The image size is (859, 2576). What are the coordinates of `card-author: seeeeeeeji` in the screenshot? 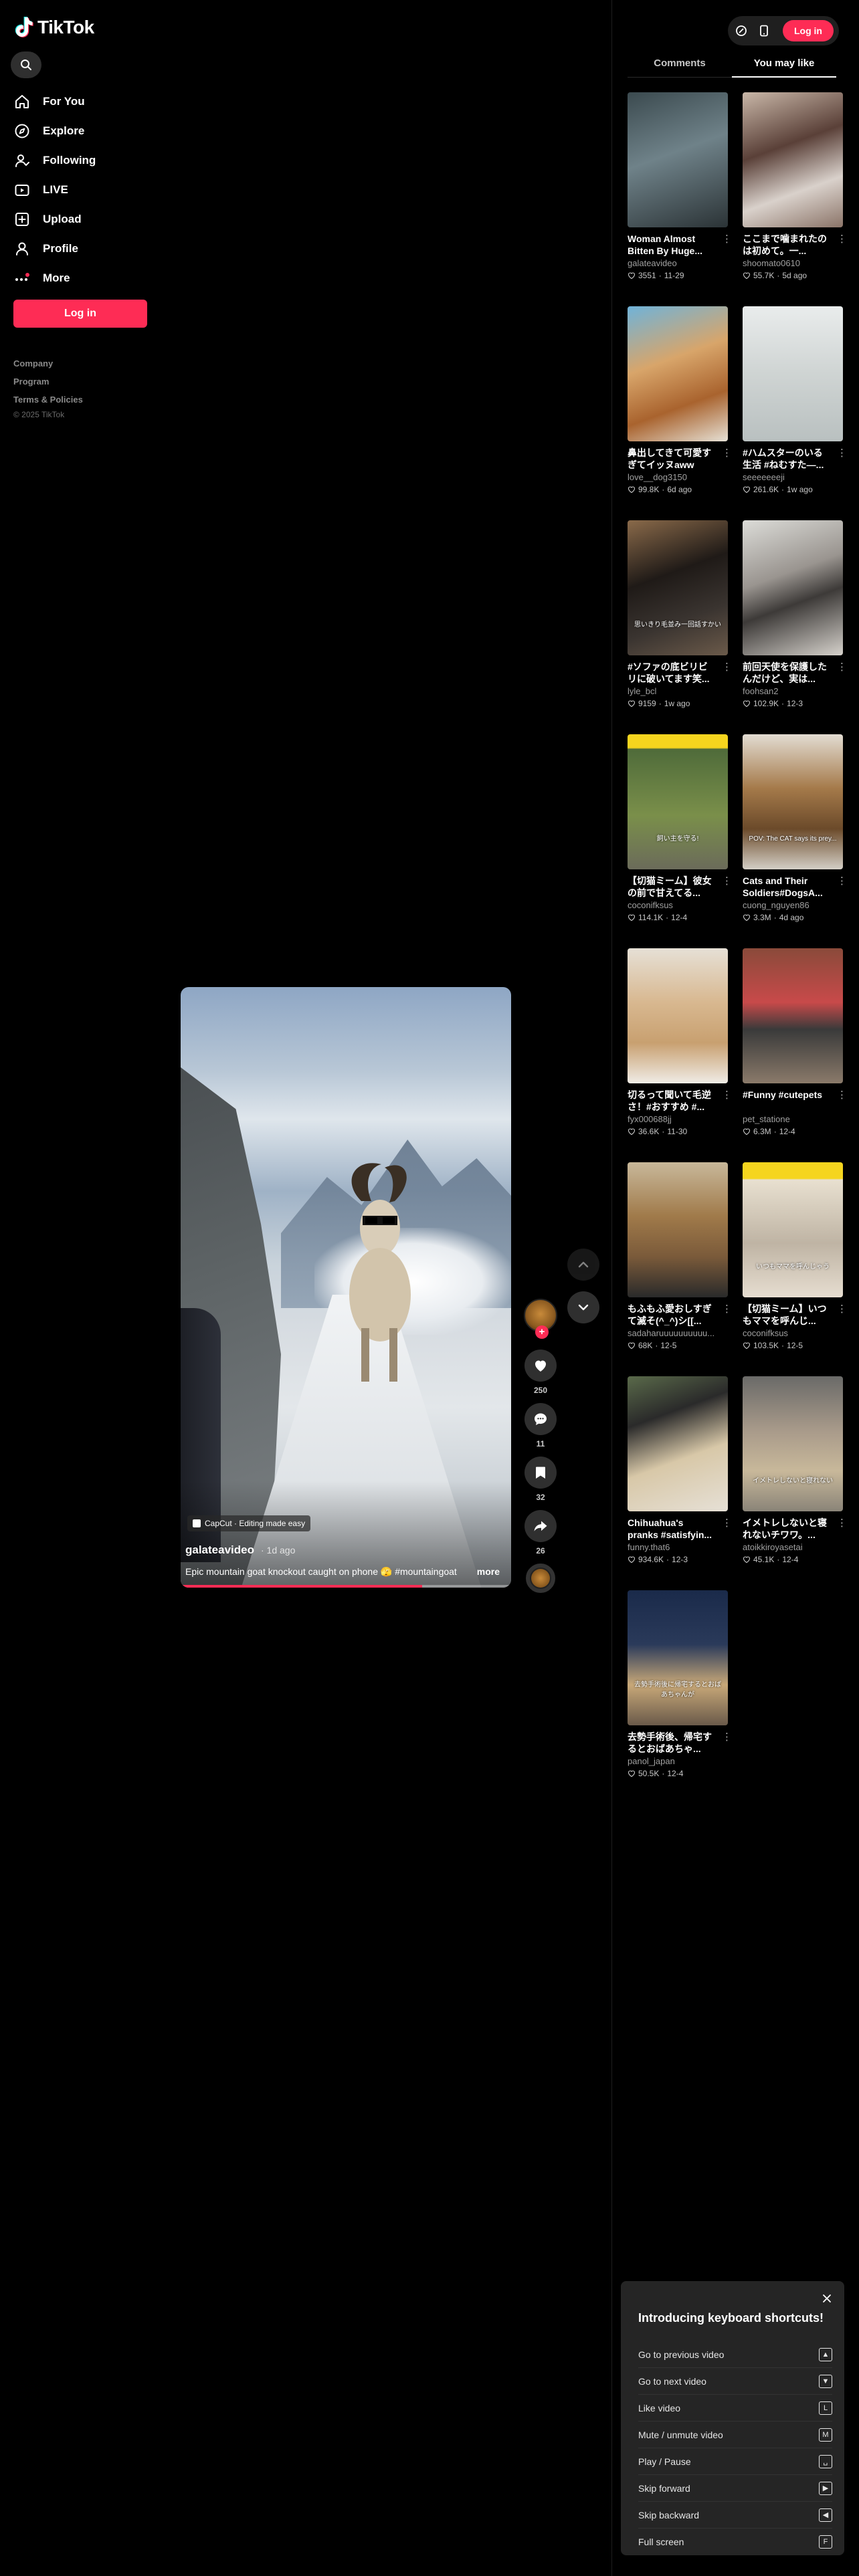 It's located at (793, 478).